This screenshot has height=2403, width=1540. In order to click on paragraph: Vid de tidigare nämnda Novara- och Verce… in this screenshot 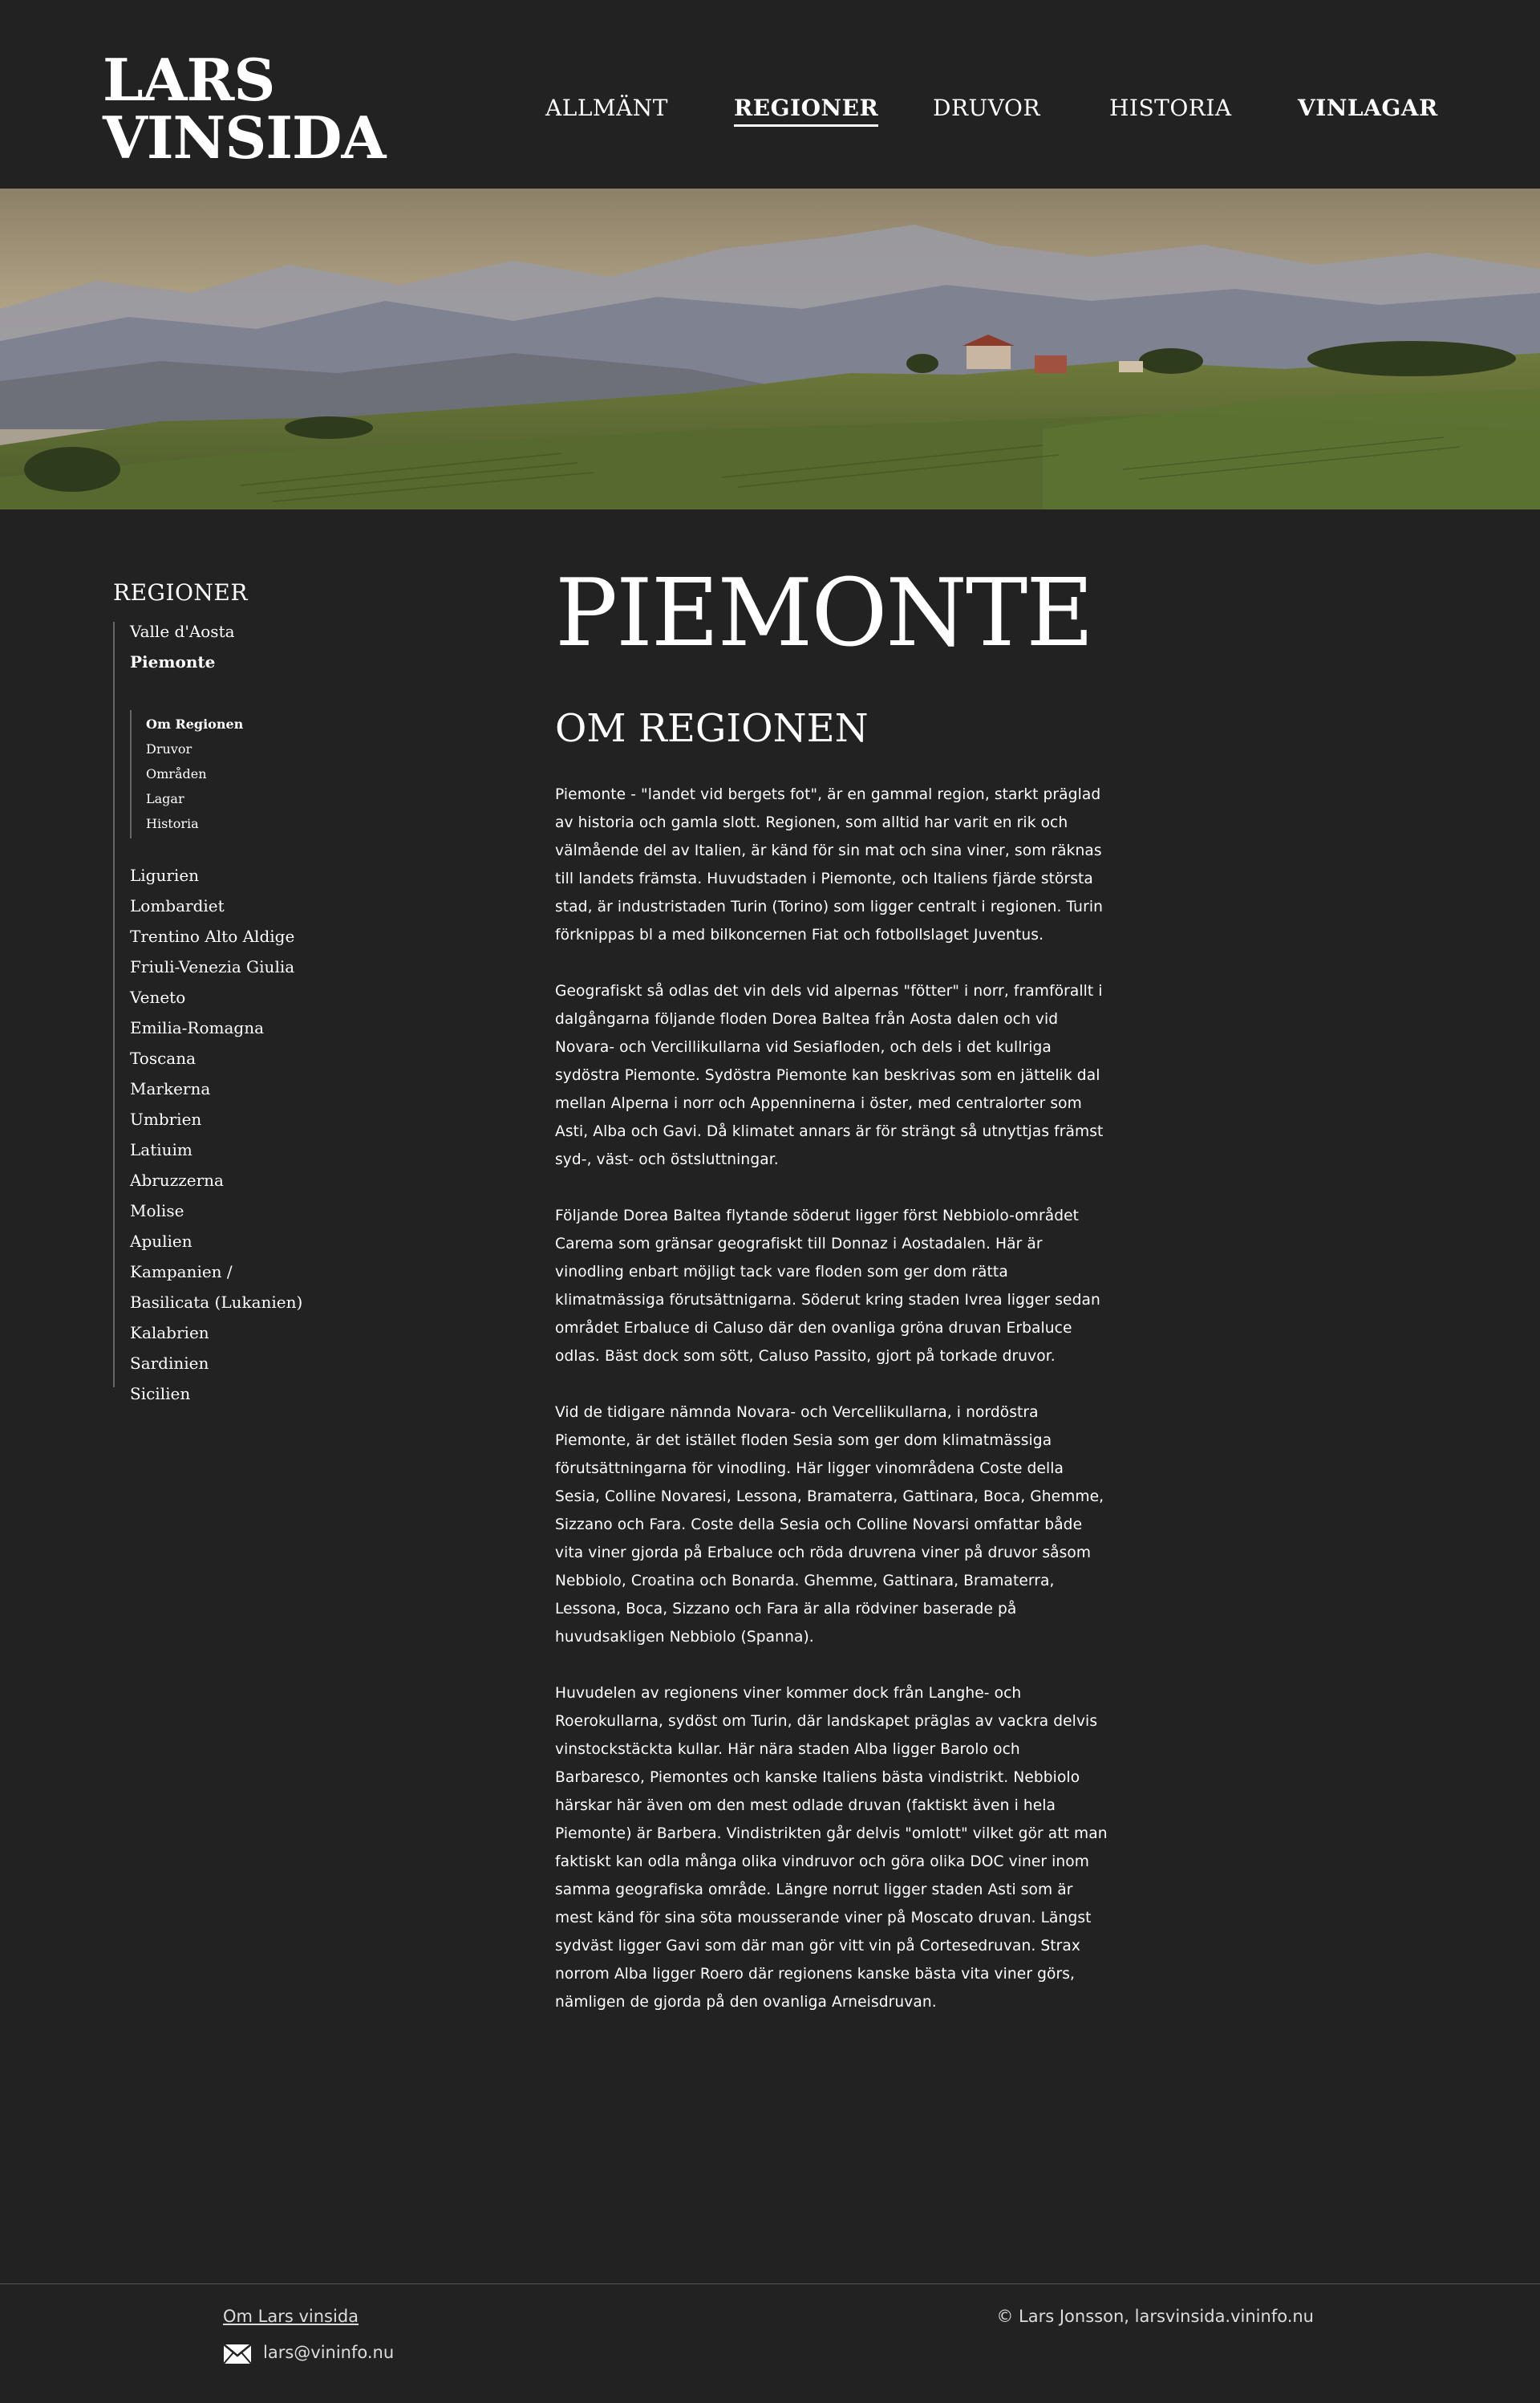, I will do `click(830, 1525)`.